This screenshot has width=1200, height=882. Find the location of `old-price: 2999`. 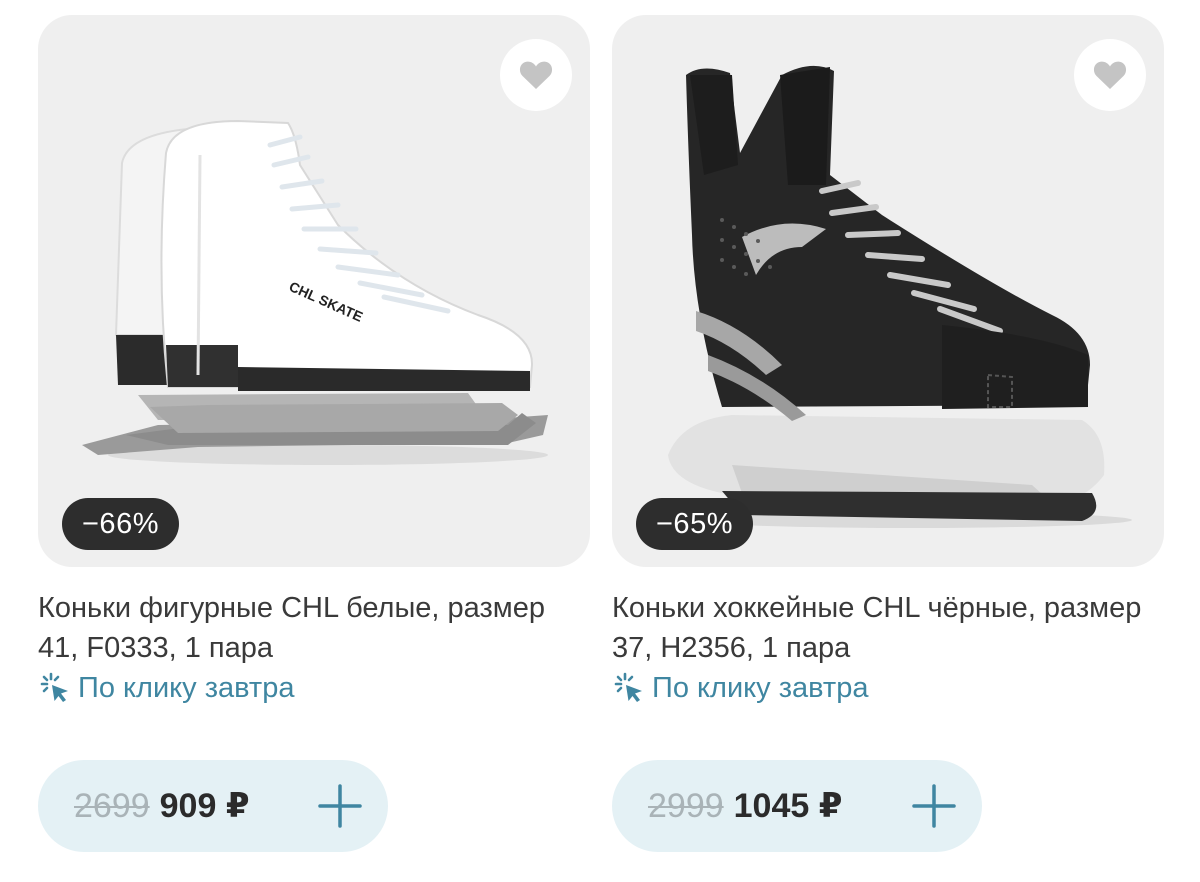

old-price: 2999 is located at coordinates (686, 805).